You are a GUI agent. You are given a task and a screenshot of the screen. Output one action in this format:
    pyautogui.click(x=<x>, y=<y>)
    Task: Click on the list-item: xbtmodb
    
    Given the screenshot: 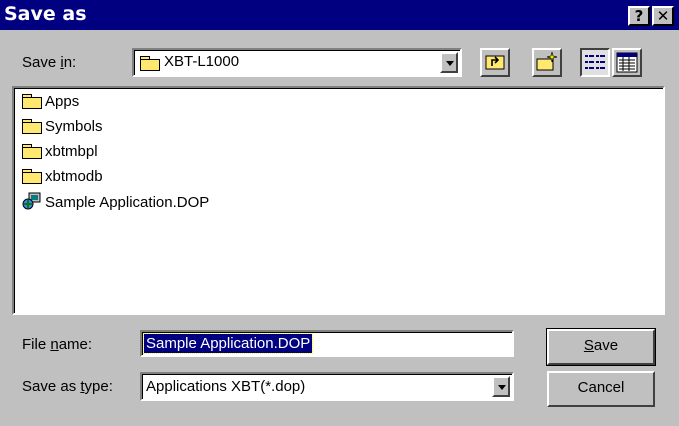 What is the action you would take?
    pyautogui.click(x=62, y=177)
    